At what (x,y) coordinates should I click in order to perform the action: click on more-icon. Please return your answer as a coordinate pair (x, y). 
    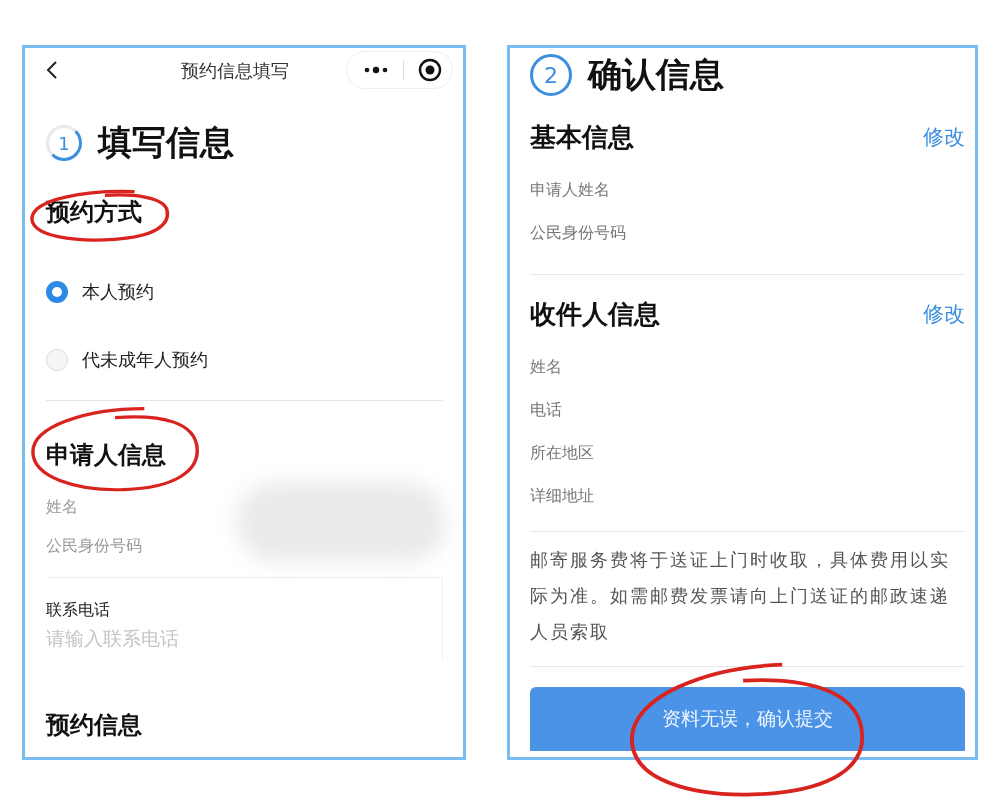
    Looking at the image, I should click on (376, 70).